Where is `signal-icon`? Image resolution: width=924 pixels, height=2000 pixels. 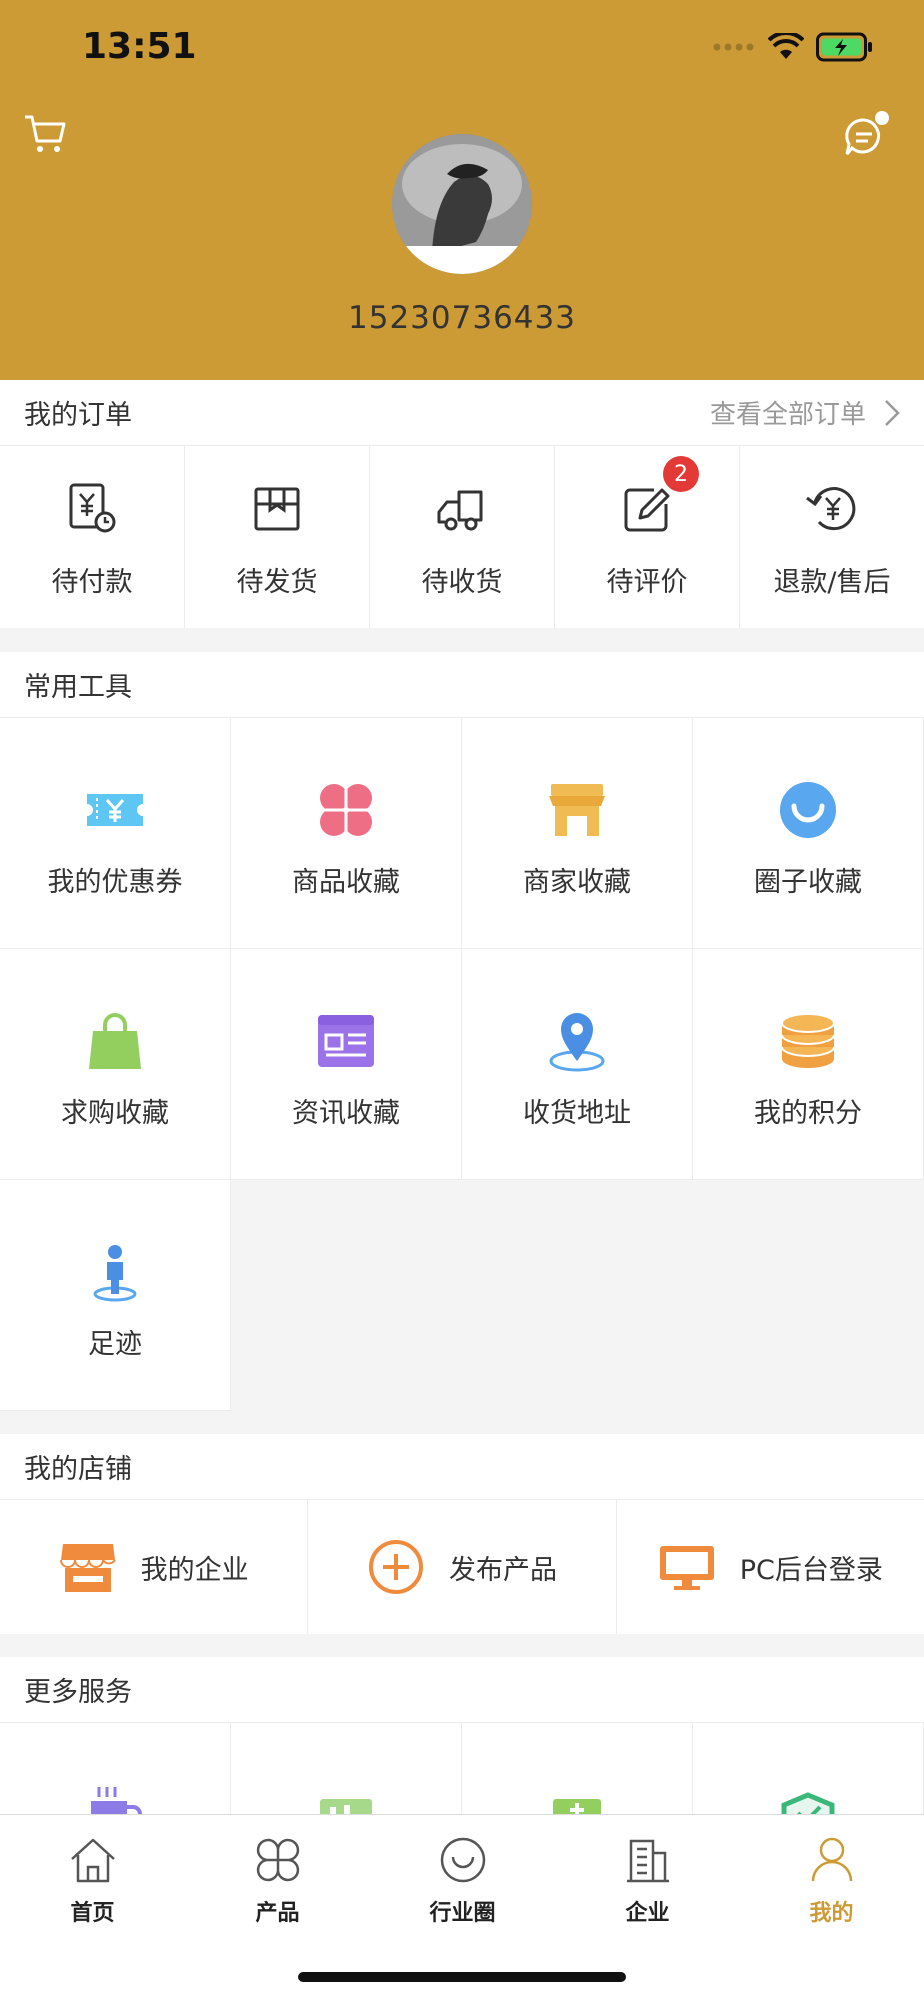
signal-icon is located at coordinates (733, 47).